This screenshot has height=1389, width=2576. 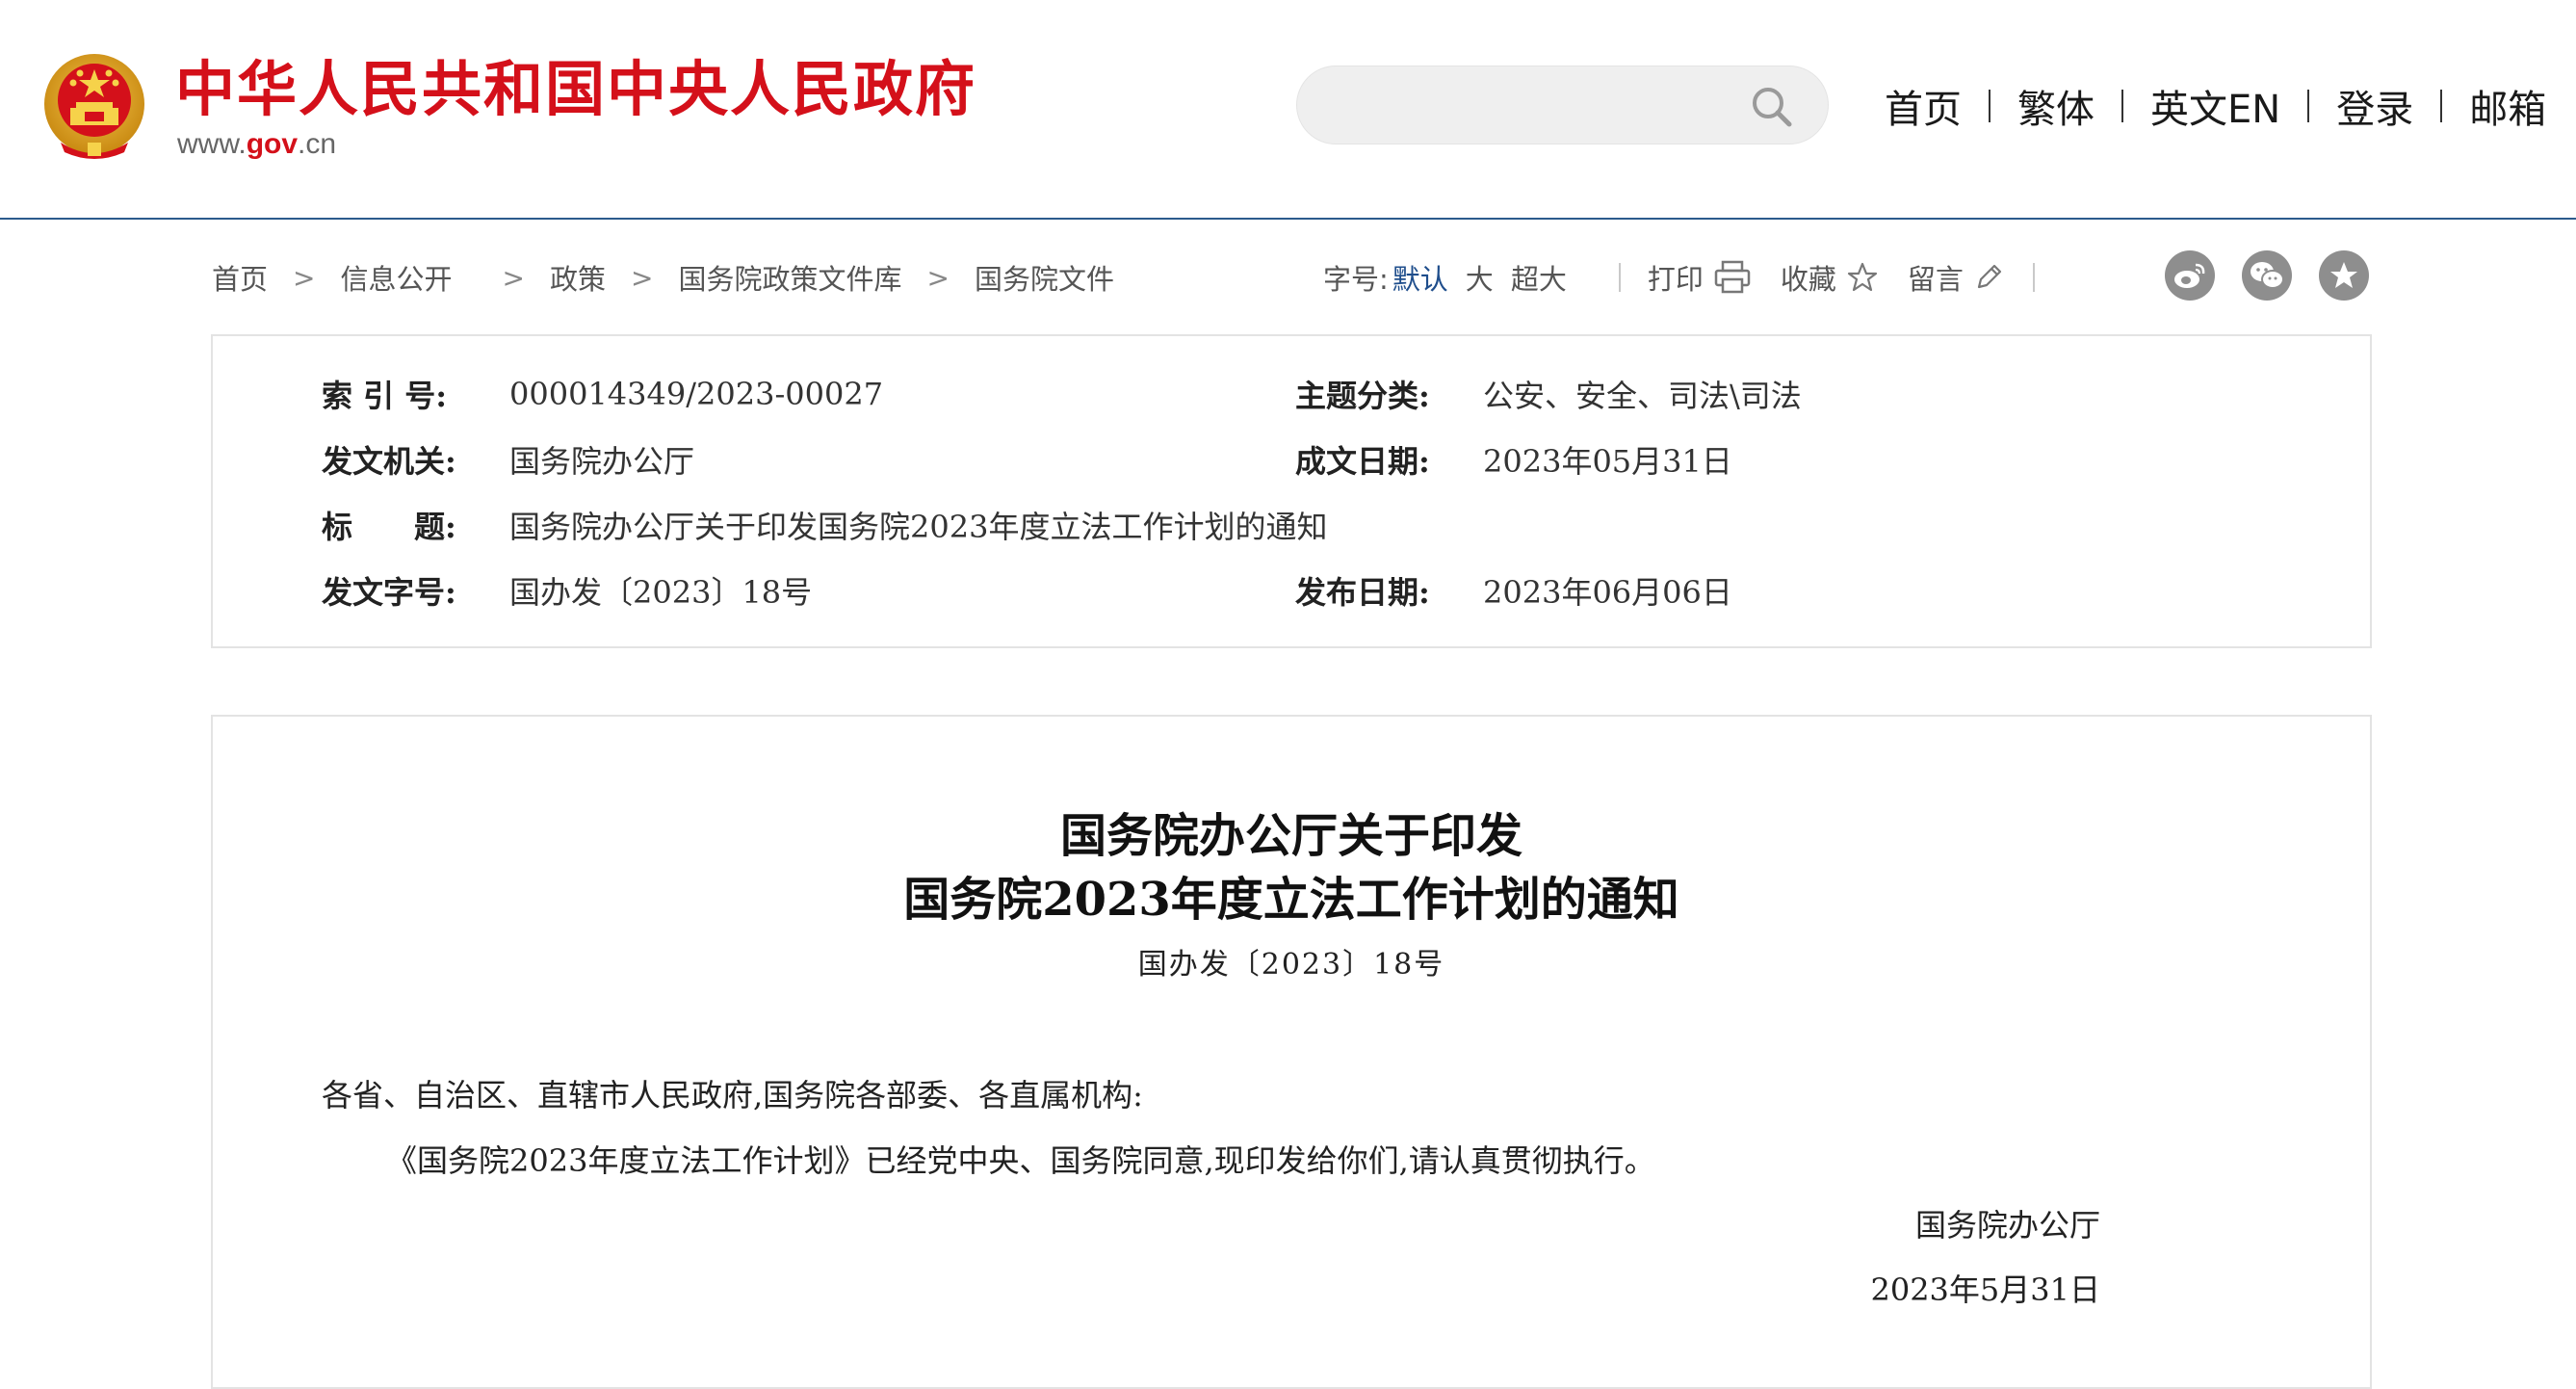 I want to click on search-box, so click(x=1562, y=105).